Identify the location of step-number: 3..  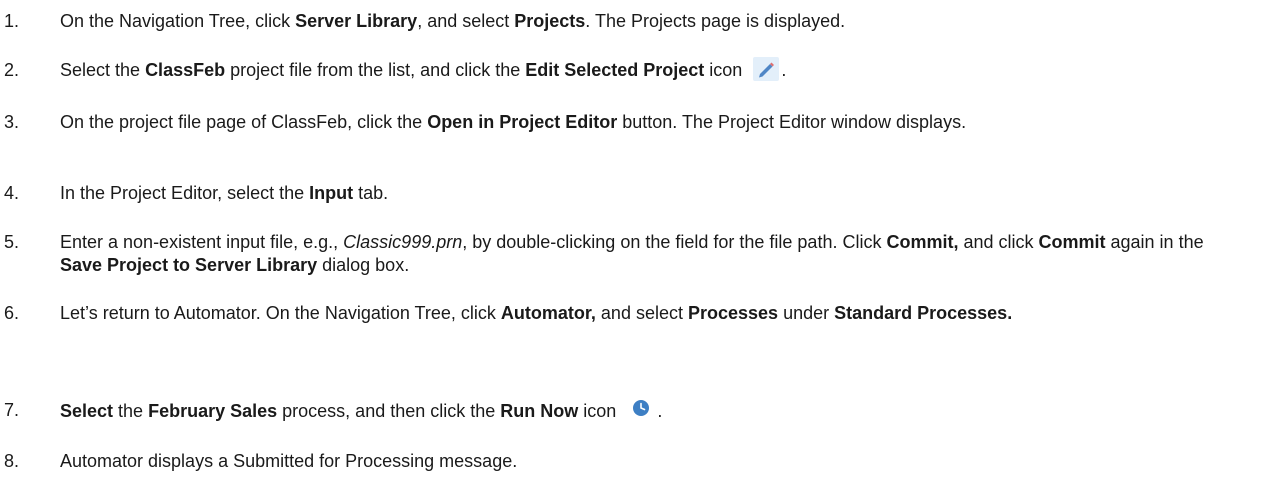
(12, 122).